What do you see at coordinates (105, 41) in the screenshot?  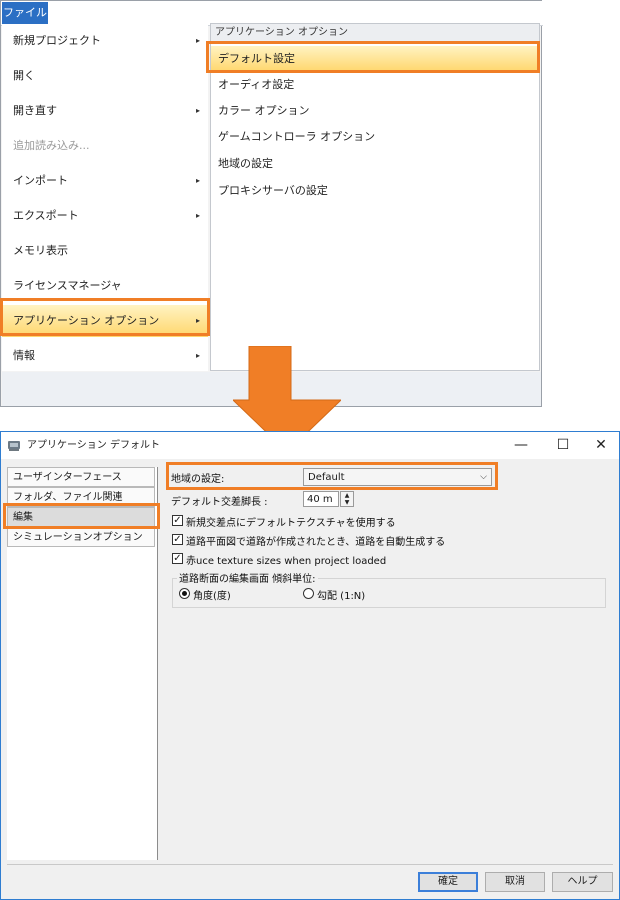 I see `menu-item-new-project: 新規プロジェクト ▸` at bounding box center [105, 41].